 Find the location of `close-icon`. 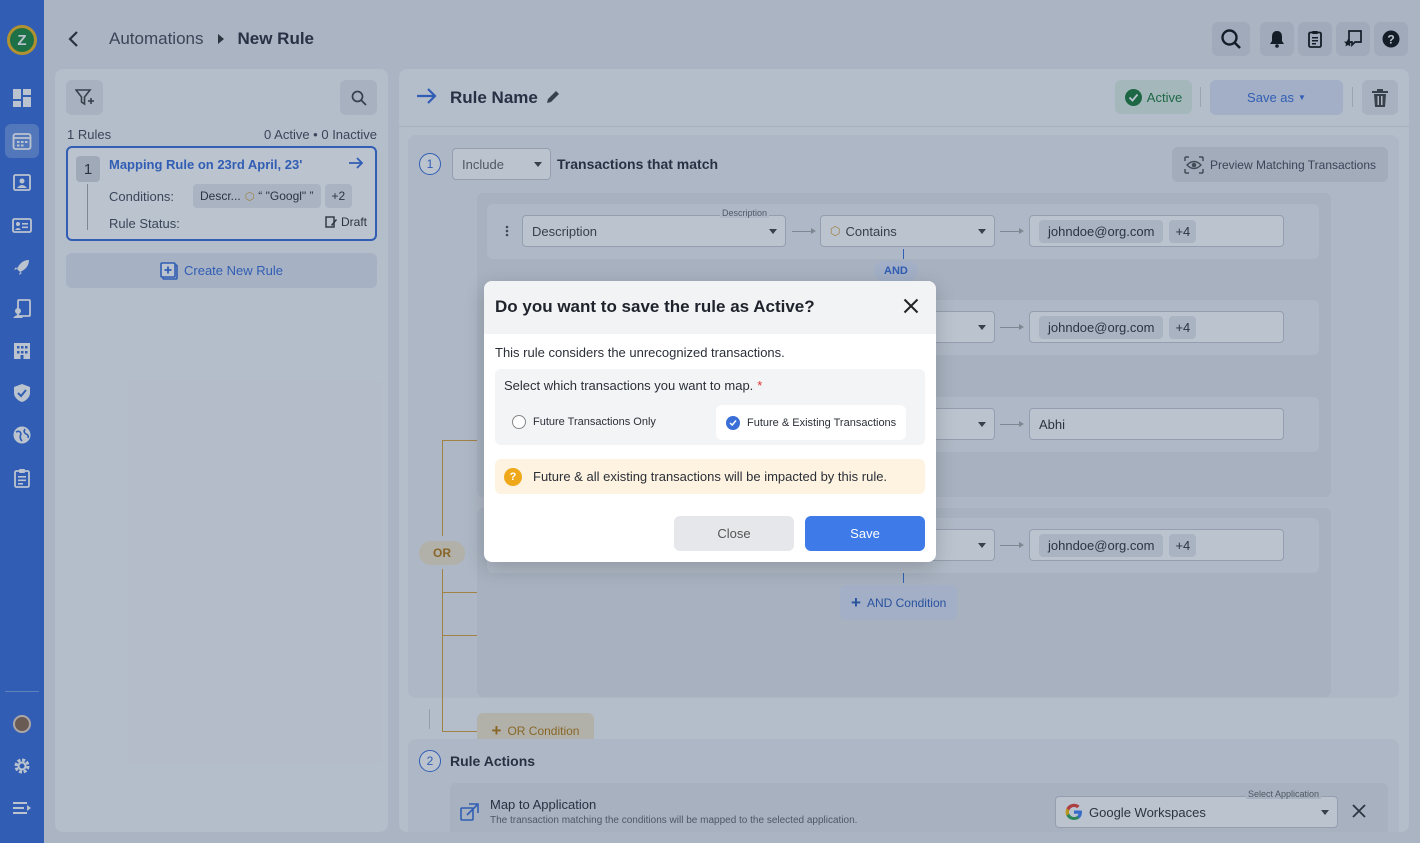

close-icon is located at coordinates (911, 308).